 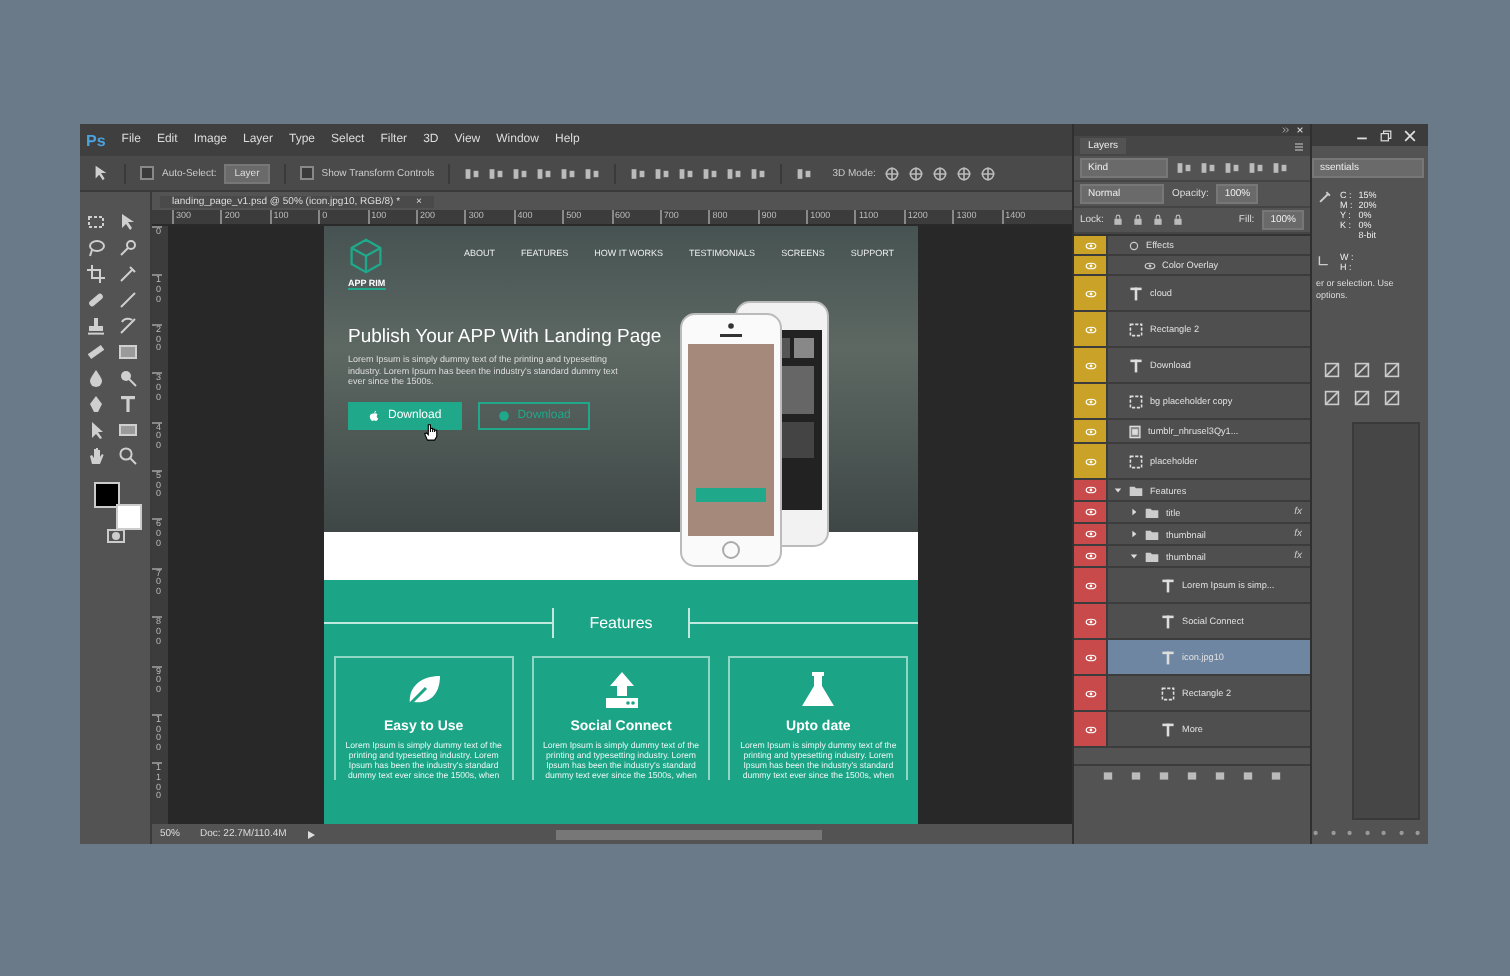 What do you see at coordinates (311, 834) in the screenshot?
I see `play-triangle-icon` at bounding box center [311, 834].